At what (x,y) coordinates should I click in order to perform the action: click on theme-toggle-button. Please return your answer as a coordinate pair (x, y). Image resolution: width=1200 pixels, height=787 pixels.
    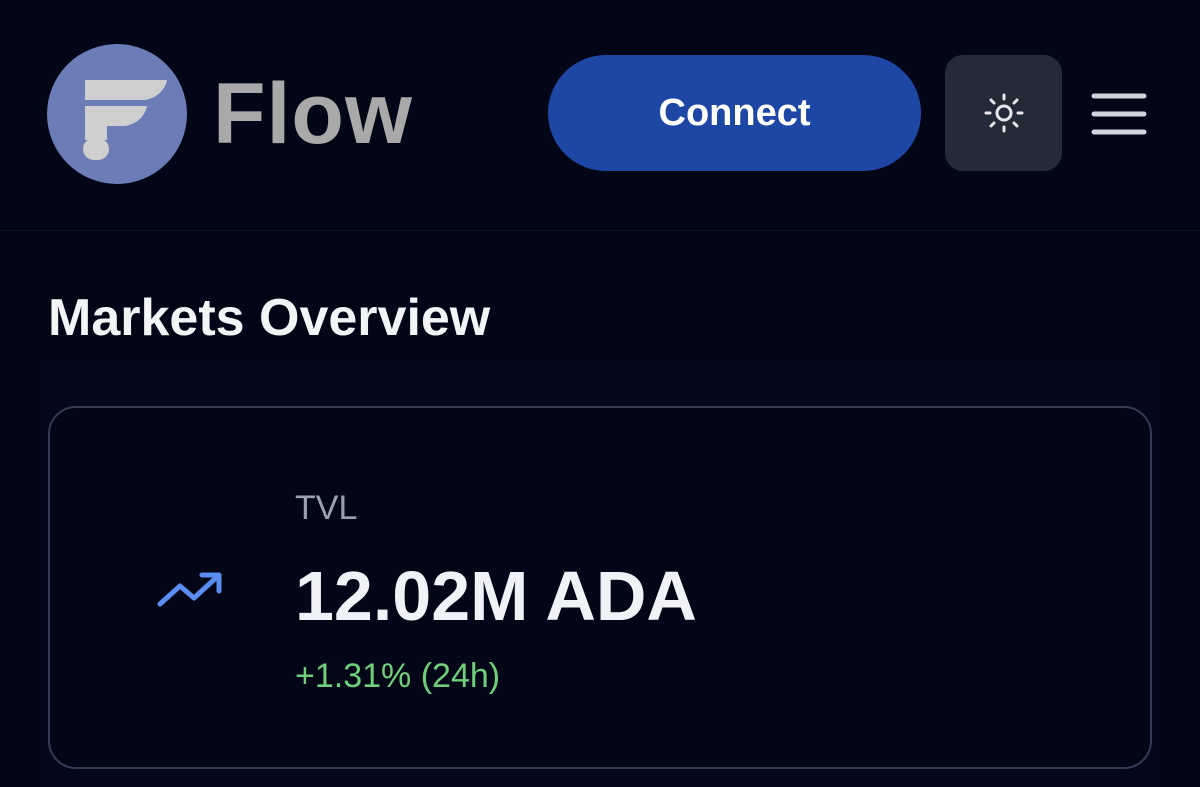
    Looking at the image, I should click on (1003, 113).